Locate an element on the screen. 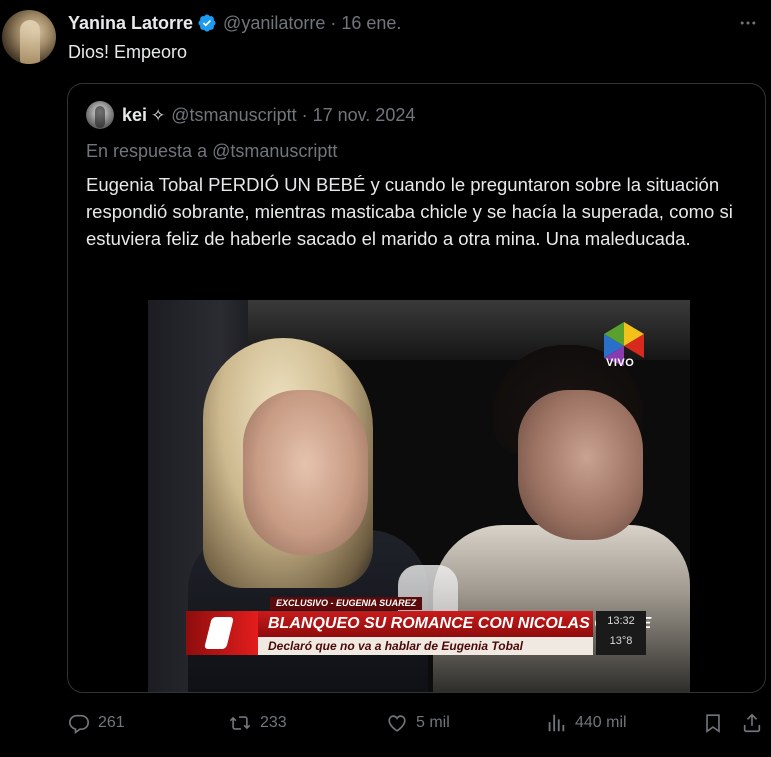 This screenshot has height=757, width=771. repost-count: 233 is located at coordinates (273, 722).